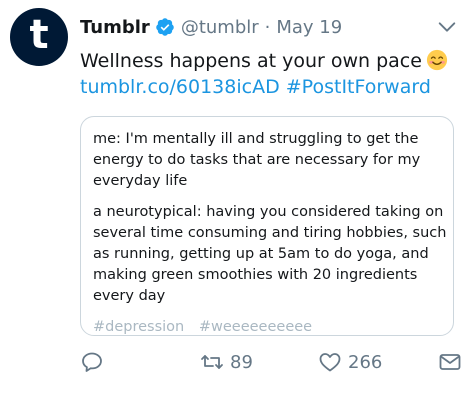 This screenshot has width=472, height=401. I want to click on share-button, so click(450, 362).